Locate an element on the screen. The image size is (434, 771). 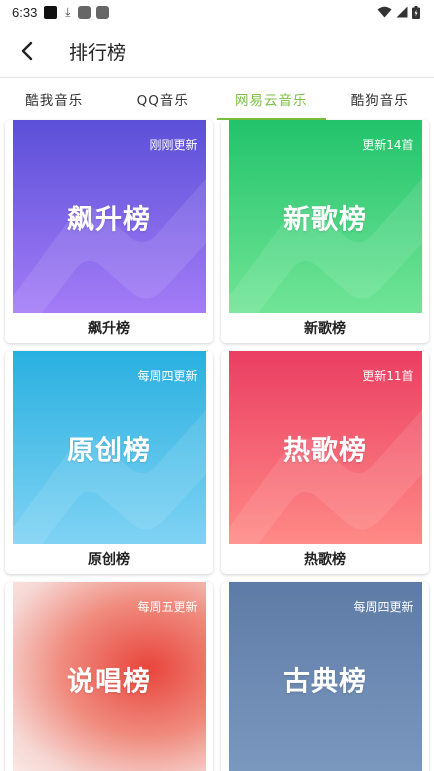
wifi-icon is located at coordinates (384, 12).